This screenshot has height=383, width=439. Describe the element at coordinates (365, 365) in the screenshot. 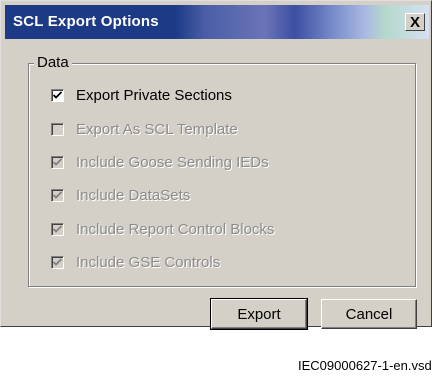

I see `figure-caption: IEC09000627-1-en.vsd` at that location.